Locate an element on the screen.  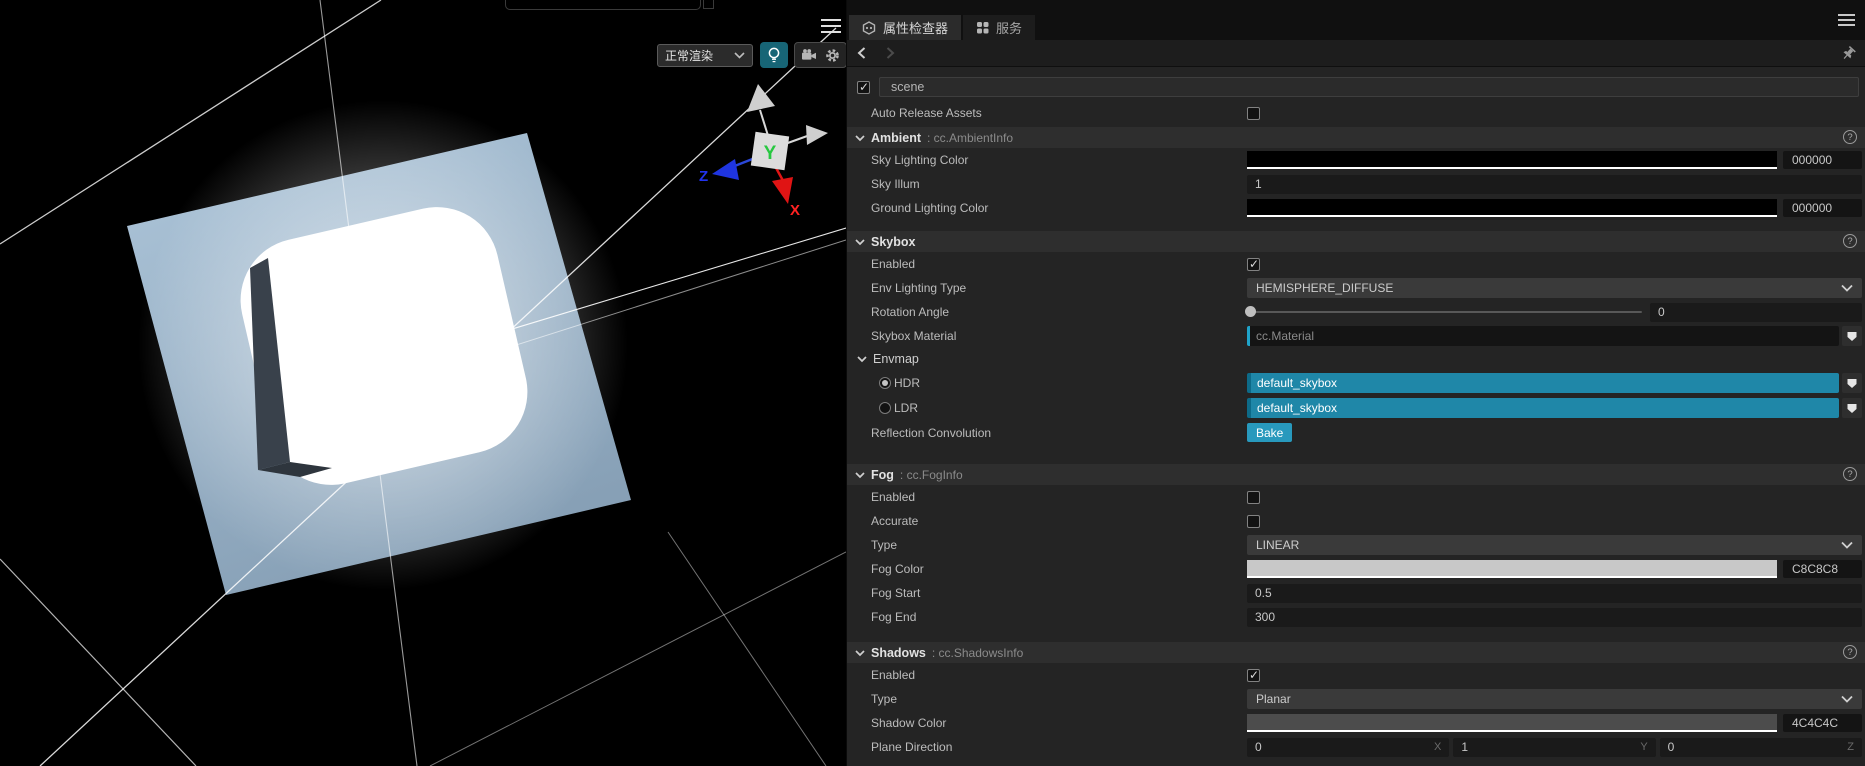
fog-type-label: Type is located at coordinates (884, 545).